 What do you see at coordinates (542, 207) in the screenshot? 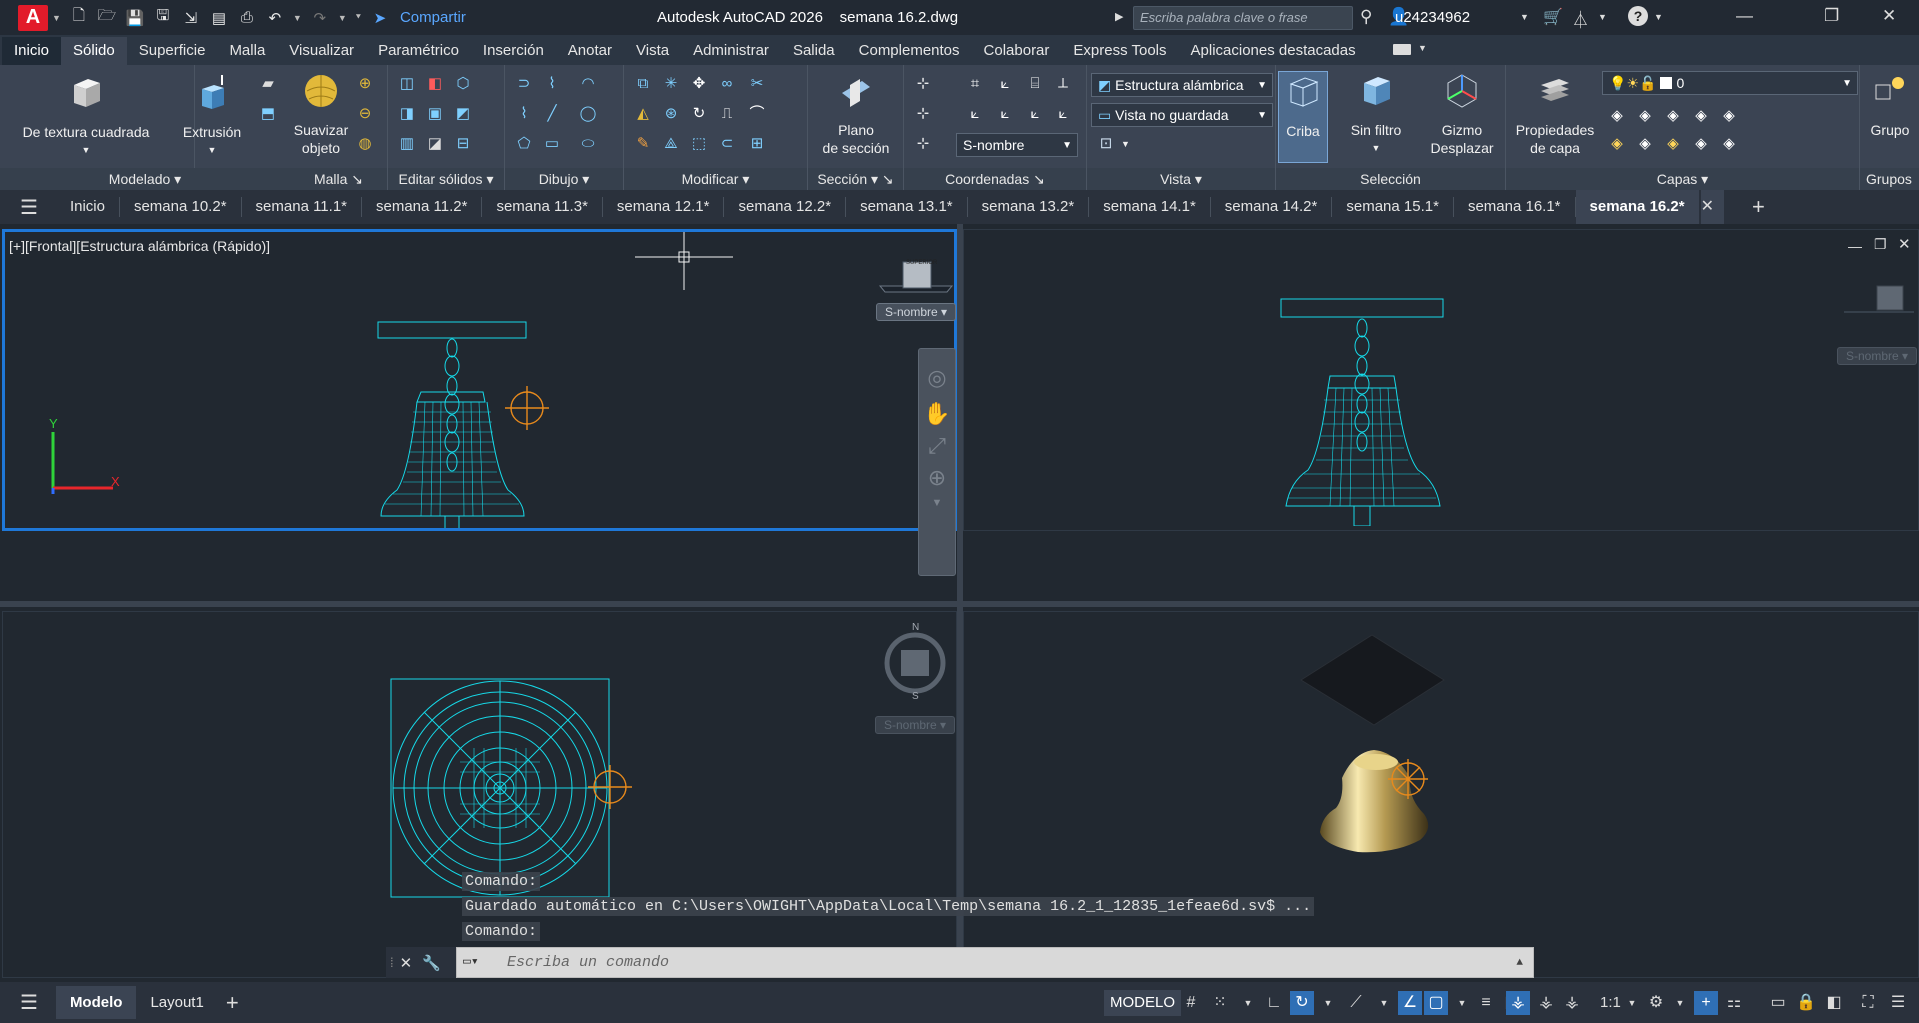
I see `file-tab: semana 11.3*` at bounding box center [542, 207].